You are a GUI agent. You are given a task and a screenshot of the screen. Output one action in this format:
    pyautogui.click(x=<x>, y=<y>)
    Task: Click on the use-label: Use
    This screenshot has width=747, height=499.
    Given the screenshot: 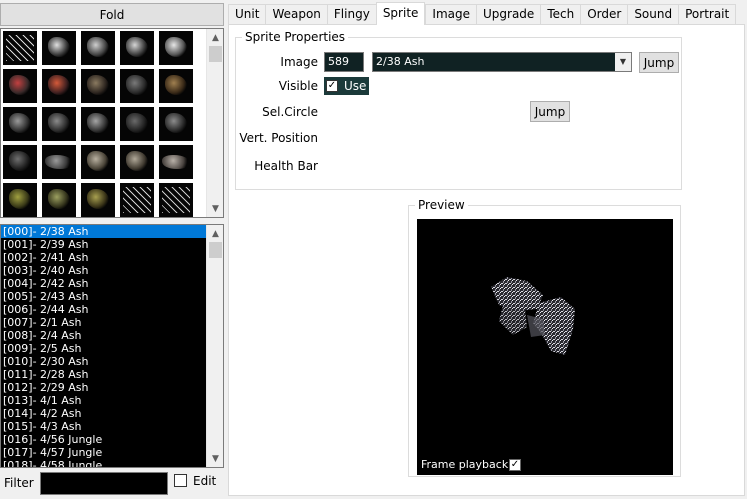 What is the action you would take?
    pyautogui.click(x=355, y=86)
    